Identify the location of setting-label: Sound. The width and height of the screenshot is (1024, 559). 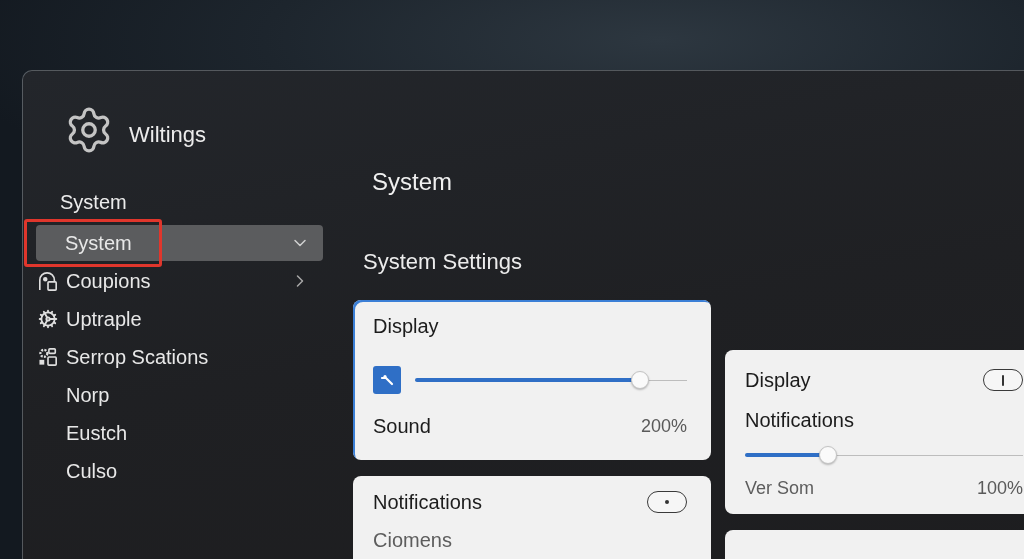
(402, 426).